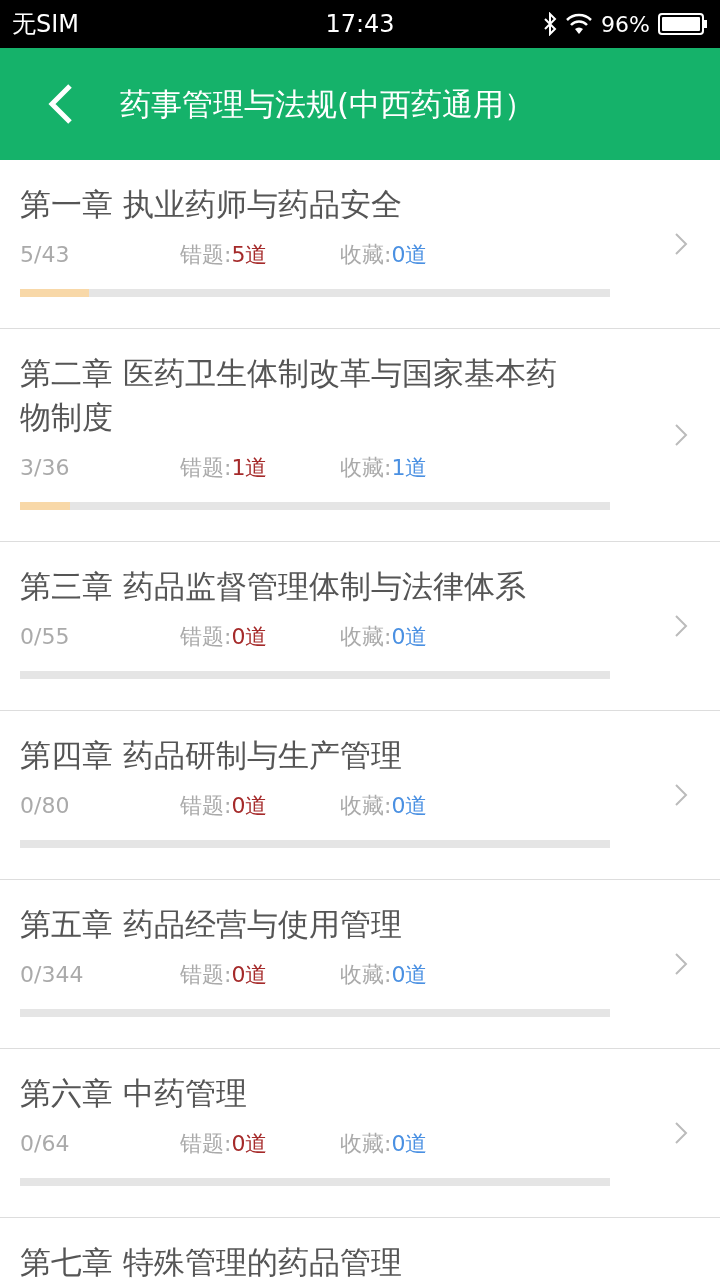 The image size is (720, 1280). Describe the element at coordinates (45, 255) in the screenshot. I see `progress-count: 5/43` at that location.